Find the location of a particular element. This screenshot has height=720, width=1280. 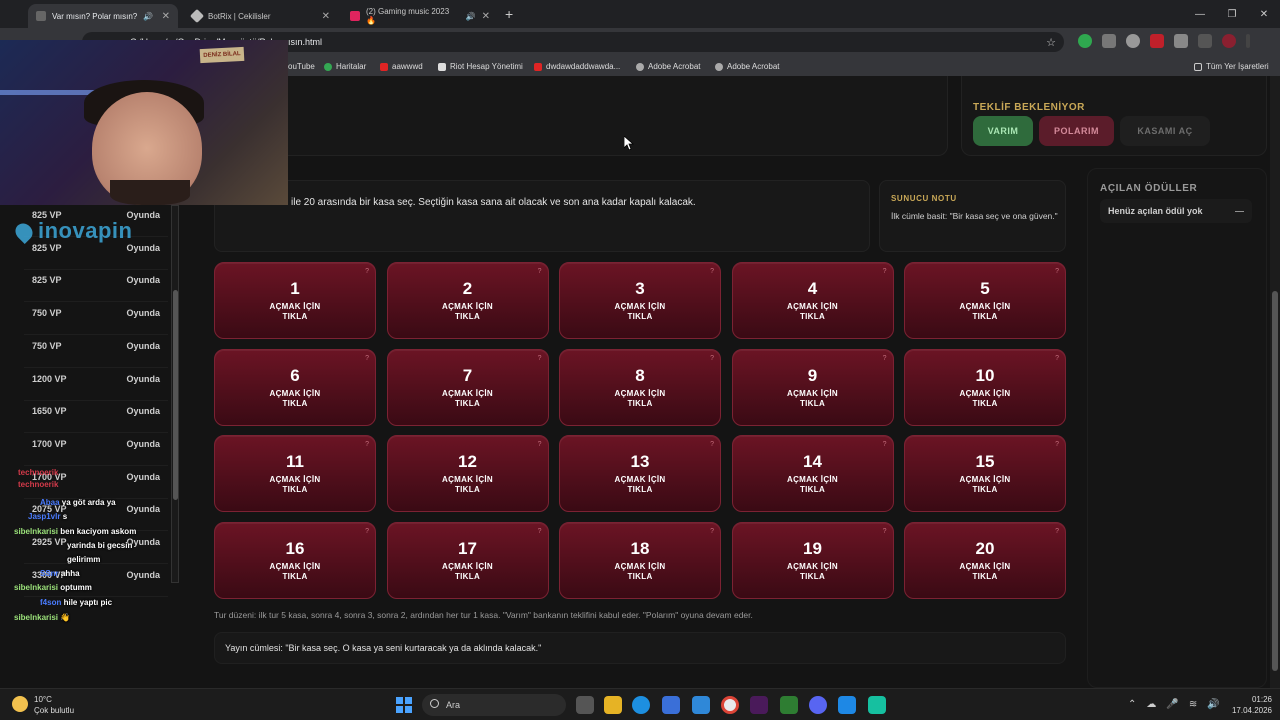

cloud-icon: ☁ is located at coordinates (1151, 704).